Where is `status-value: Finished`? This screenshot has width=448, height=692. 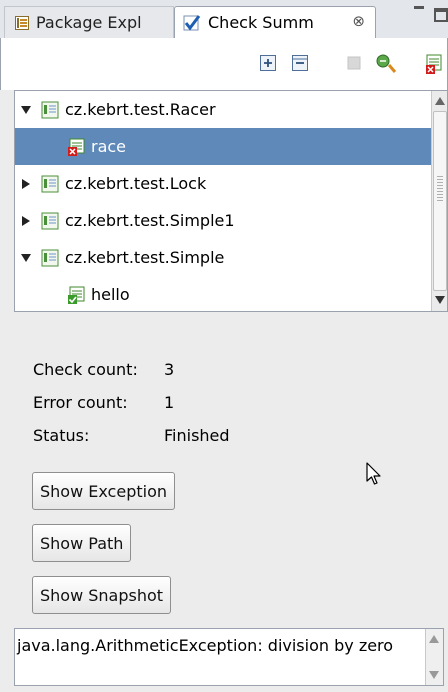
status-value: Finished is located at coordinates (197, 435).